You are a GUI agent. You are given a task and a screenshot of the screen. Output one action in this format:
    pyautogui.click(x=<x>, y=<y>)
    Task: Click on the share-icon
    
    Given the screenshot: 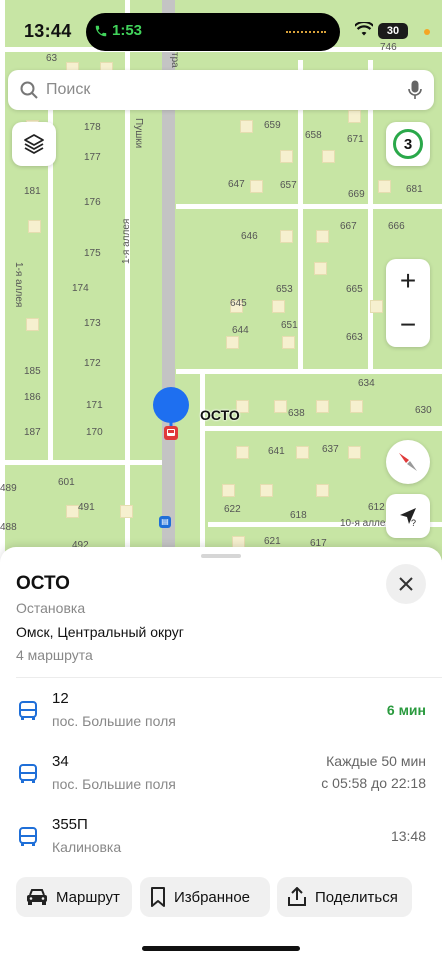 What is the action you would take?
    pyautogui.click(x=297, y=896)
    